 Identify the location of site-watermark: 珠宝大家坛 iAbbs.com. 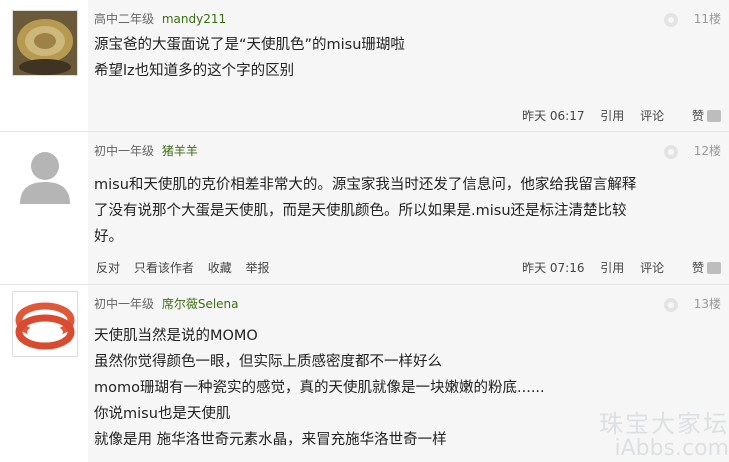
(664, 435).